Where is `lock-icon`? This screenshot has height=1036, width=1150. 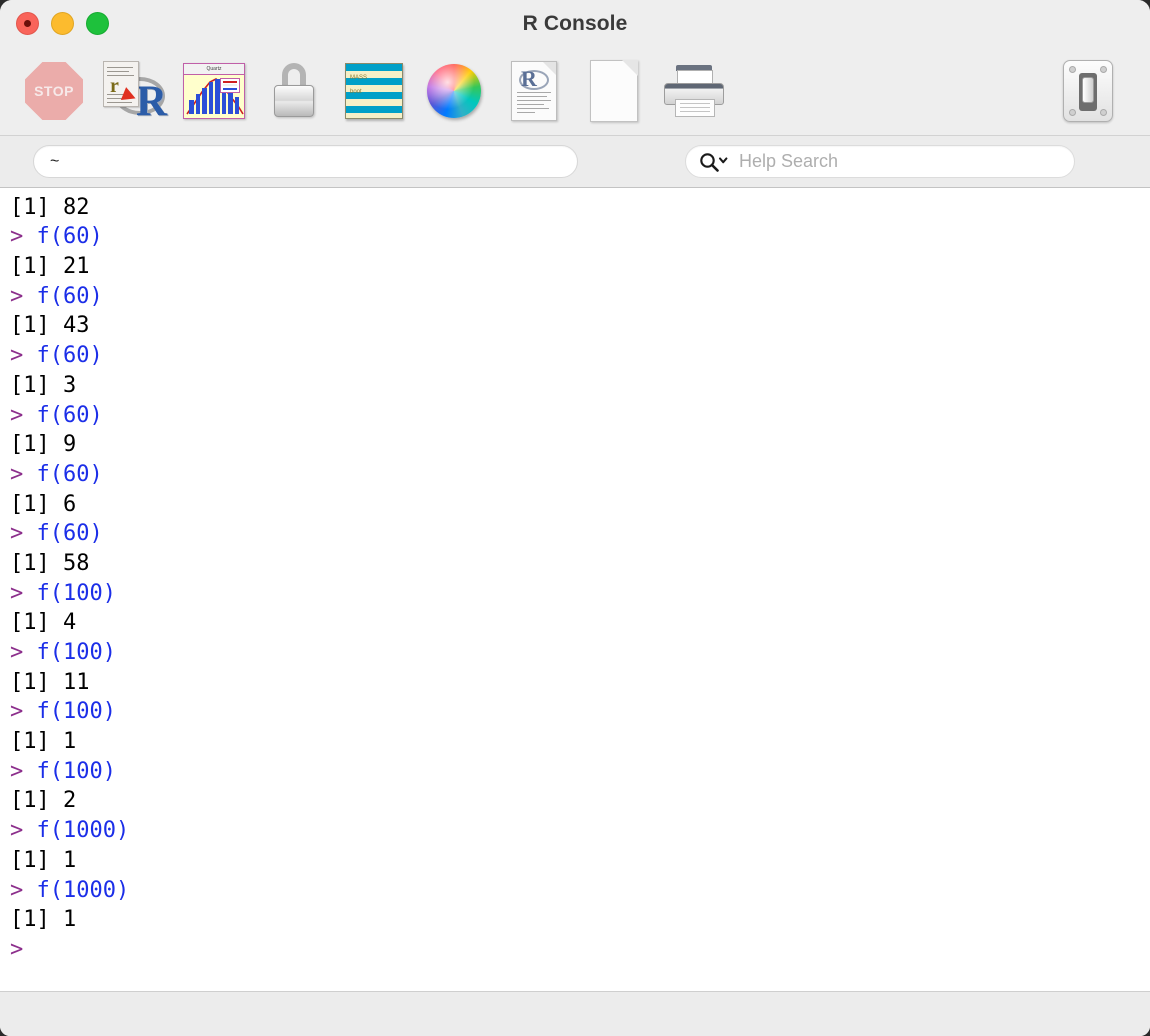
lock-icon is located at coordinates (294, 91).